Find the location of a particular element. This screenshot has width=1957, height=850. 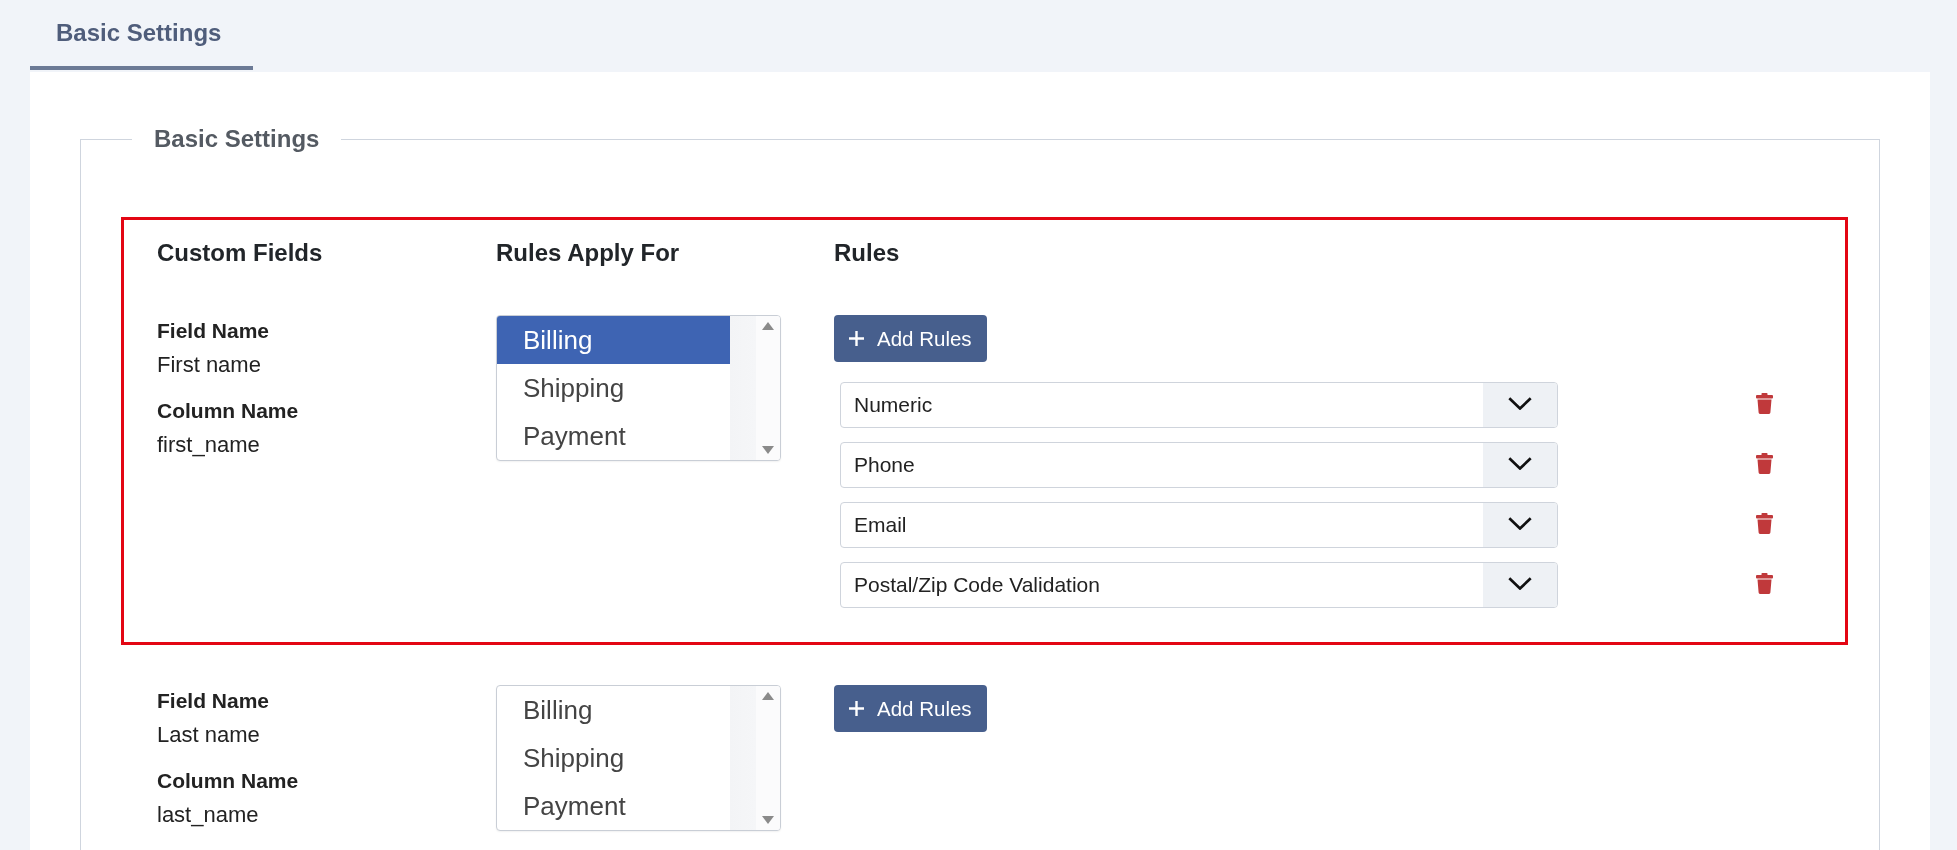

column-header: Rules is located at coordinates (867, 253).